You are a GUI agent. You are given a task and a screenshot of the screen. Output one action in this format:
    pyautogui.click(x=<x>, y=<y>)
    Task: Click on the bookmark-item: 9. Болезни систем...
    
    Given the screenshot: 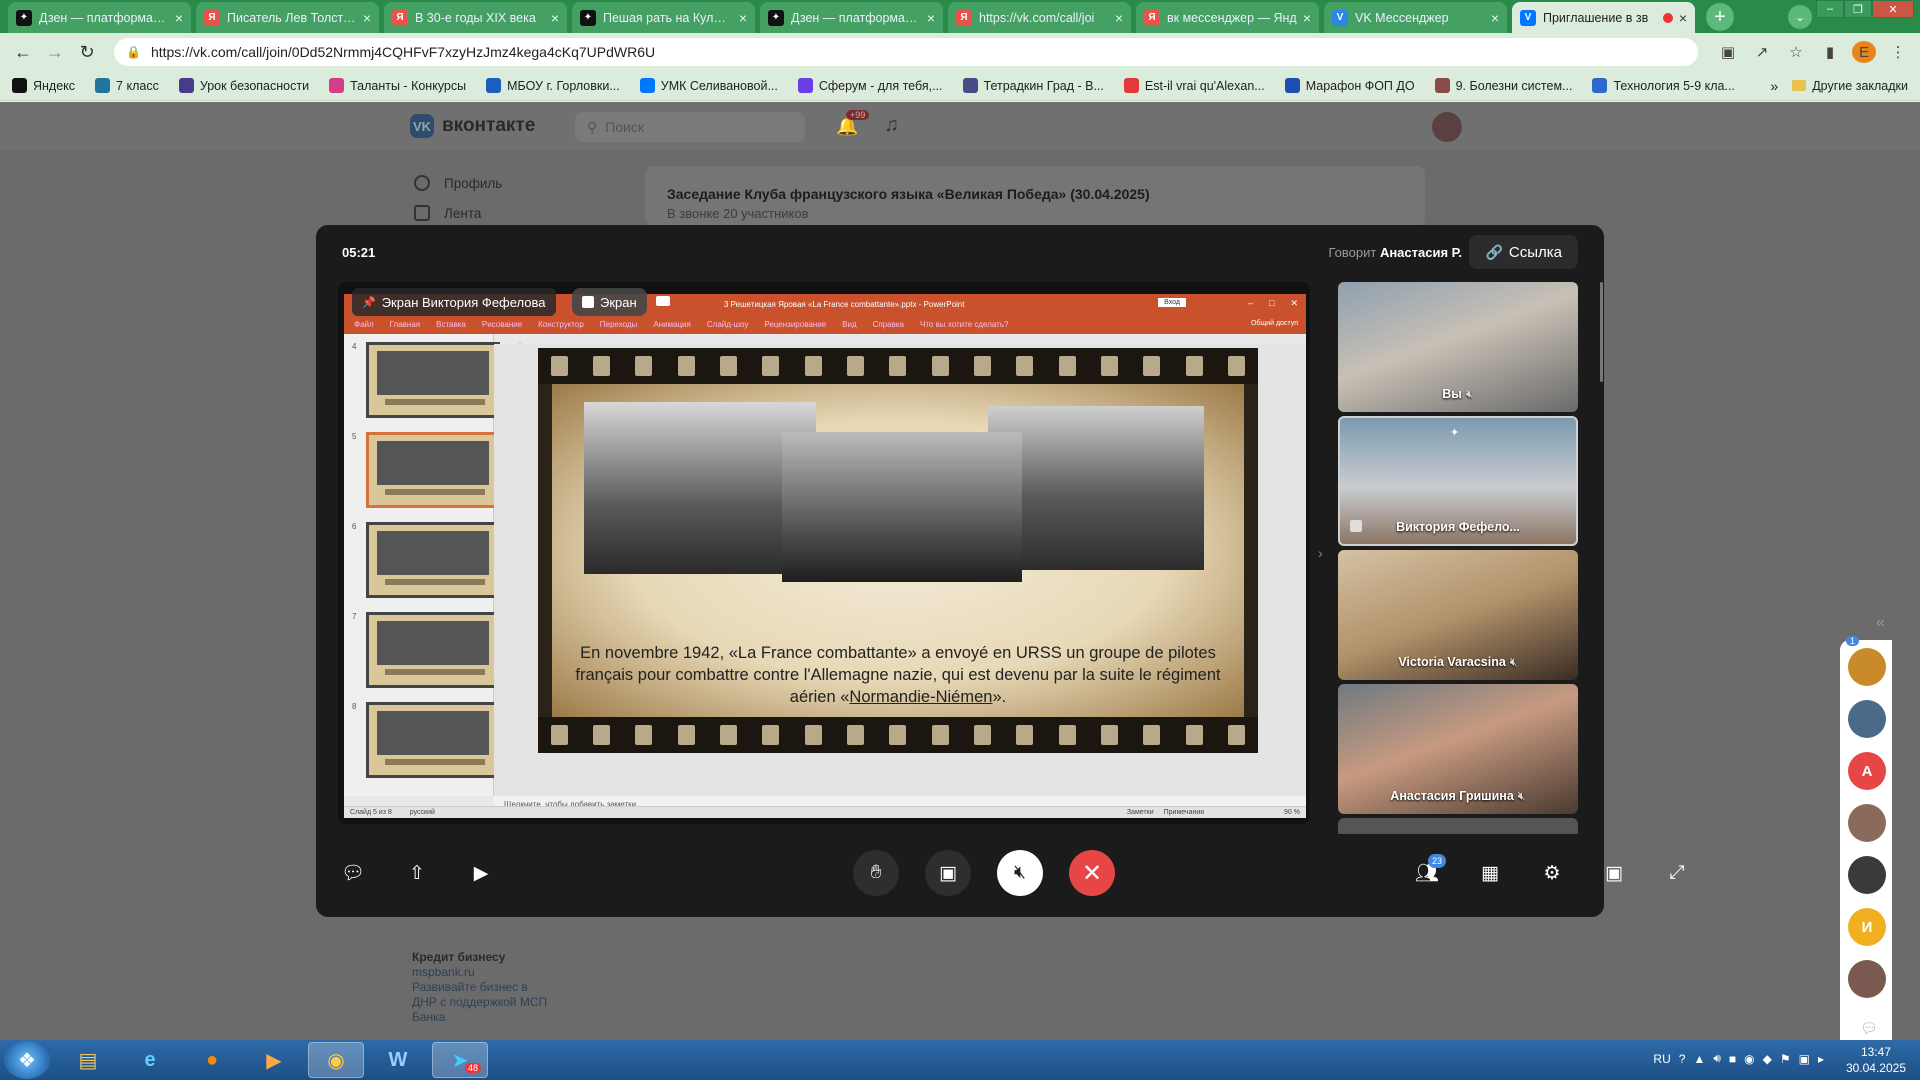 What is the action you would take?
    pyautogui.click(x=1503, y=85)
    